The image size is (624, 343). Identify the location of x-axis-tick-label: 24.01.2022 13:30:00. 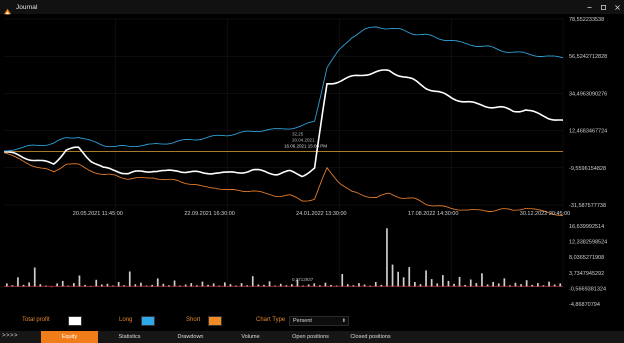
(321, 214).